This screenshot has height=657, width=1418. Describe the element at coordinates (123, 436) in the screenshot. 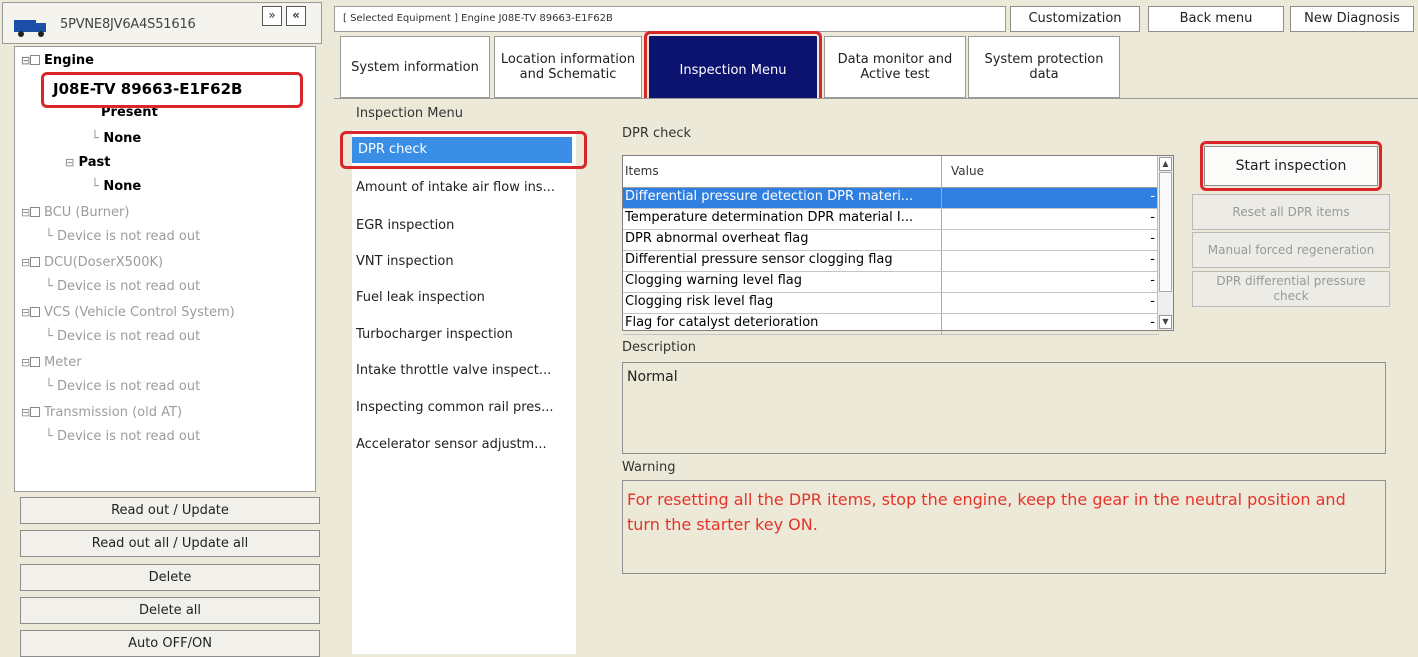

I see `tree-node-transmission-status: └ Device is not read out` at that location.